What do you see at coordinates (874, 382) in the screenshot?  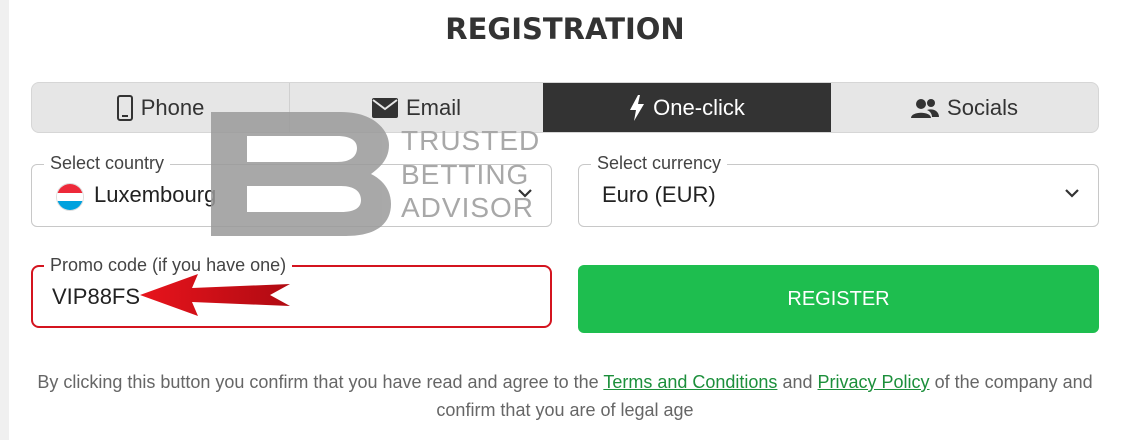 I see `privacy-link: Privacy Policy` at bounding box center [874, 382].